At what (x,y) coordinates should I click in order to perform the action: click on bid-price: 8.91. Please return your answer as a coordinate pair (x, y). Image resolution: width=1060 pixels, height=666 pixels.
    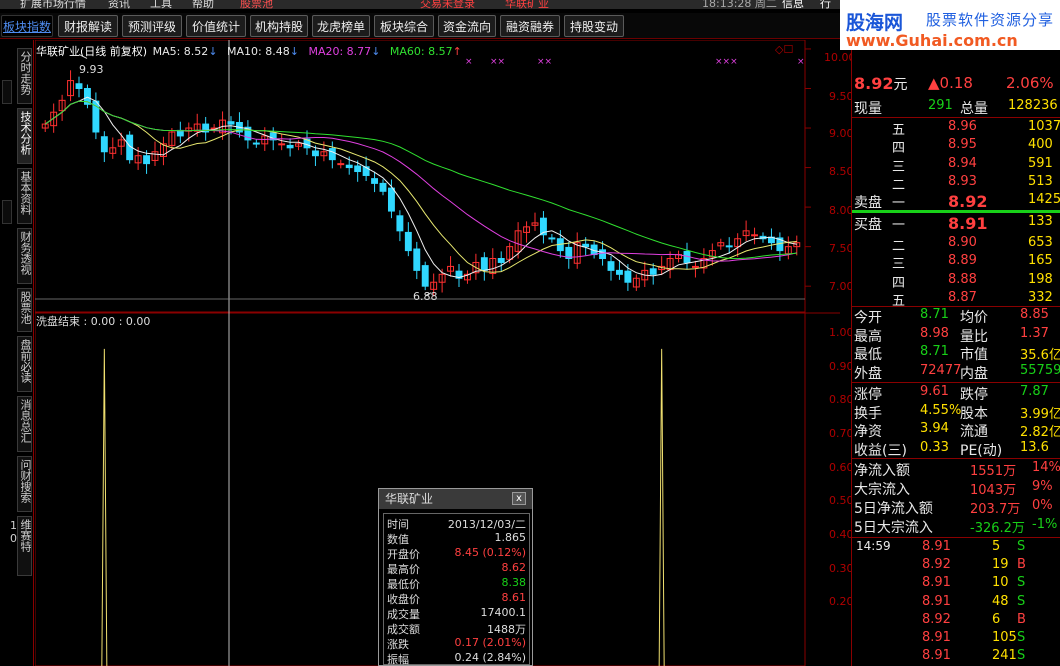
    Looking at the image, I should click on (968, 223).